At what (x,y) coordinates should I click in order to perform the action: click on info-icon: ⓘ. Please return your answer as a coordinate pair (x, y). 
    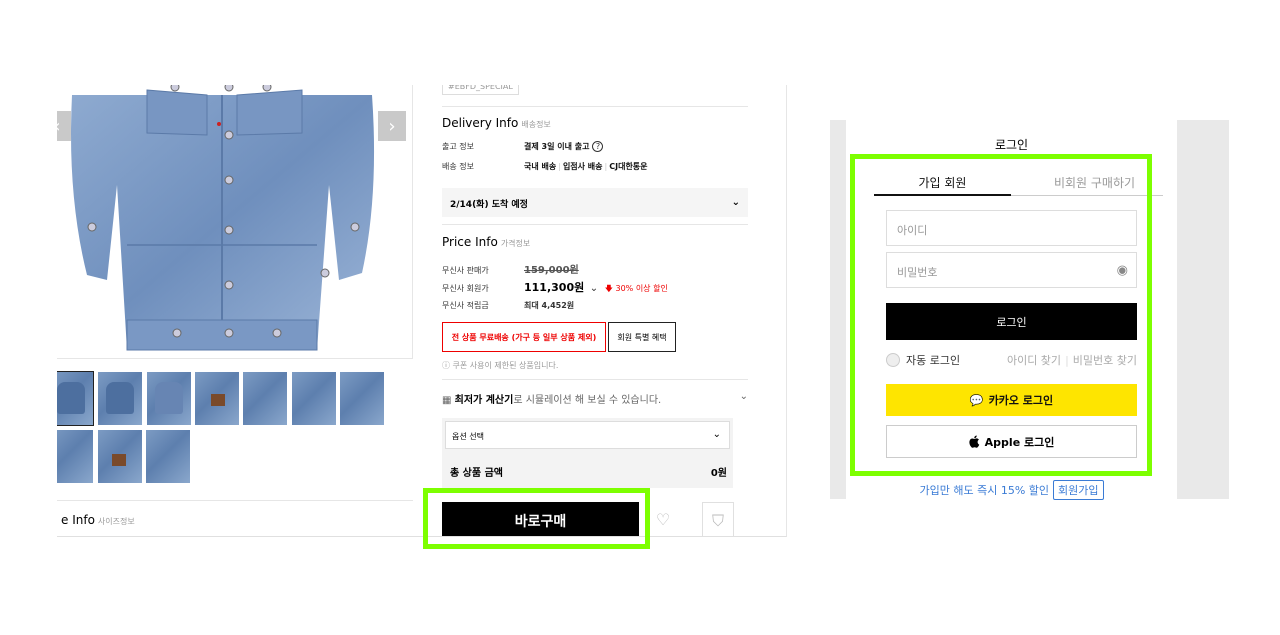
    Looking at the image, I should click on (446, 365).